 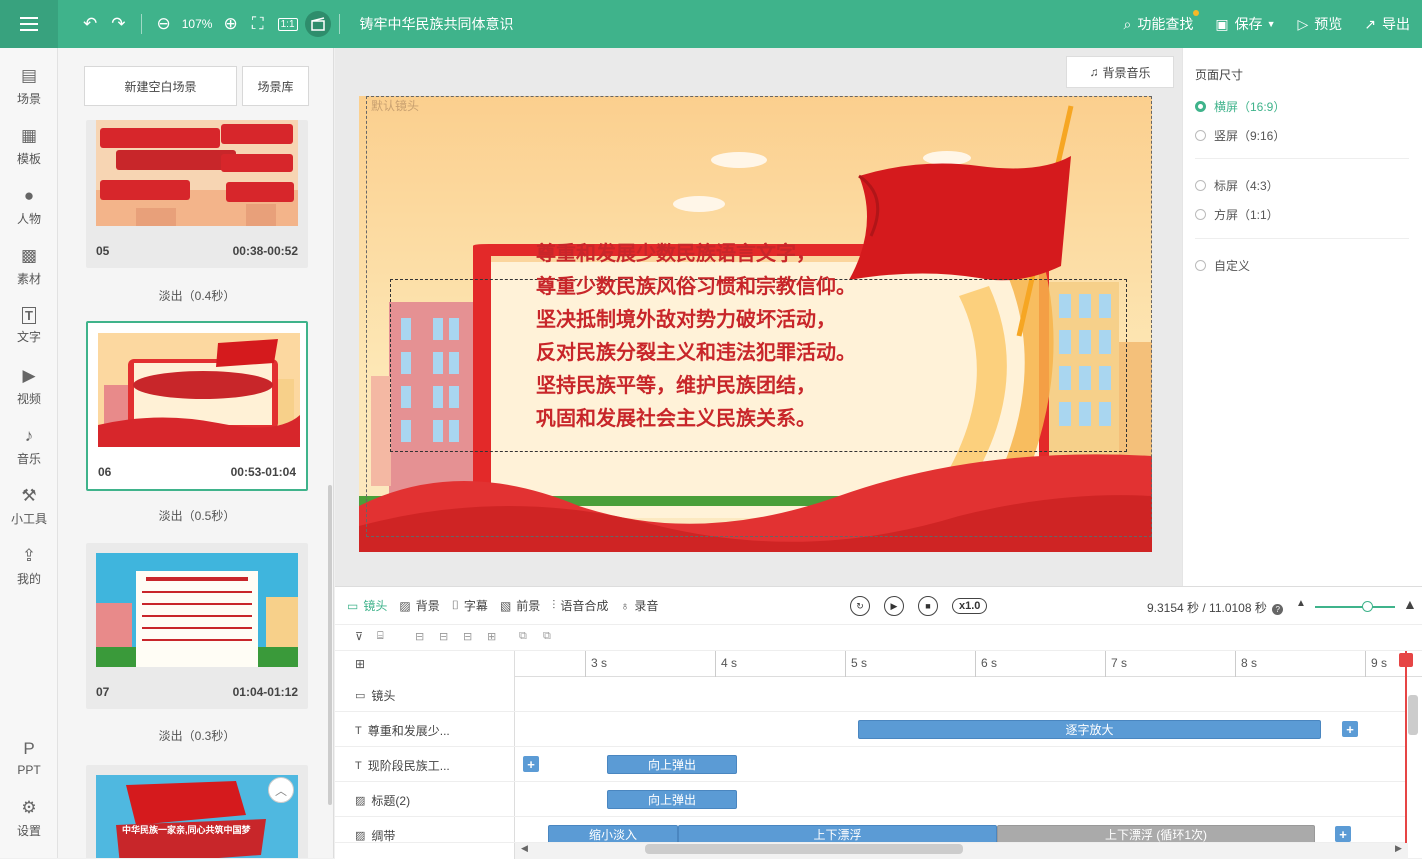 I want to click on radio-standard: 标屏（4:3）, so click(x=1237, y=185).